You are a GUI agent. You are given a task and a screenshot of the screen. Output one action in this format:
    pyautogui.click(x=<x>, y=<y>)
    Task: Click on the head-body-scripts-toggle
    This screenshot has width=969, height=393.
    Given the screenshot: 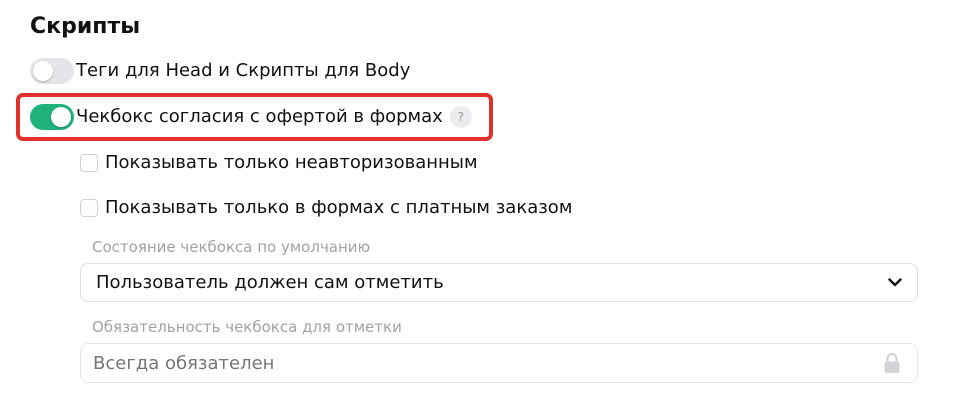 What is the action you would take?
    pyautogui.click(x=52, y=71)
    